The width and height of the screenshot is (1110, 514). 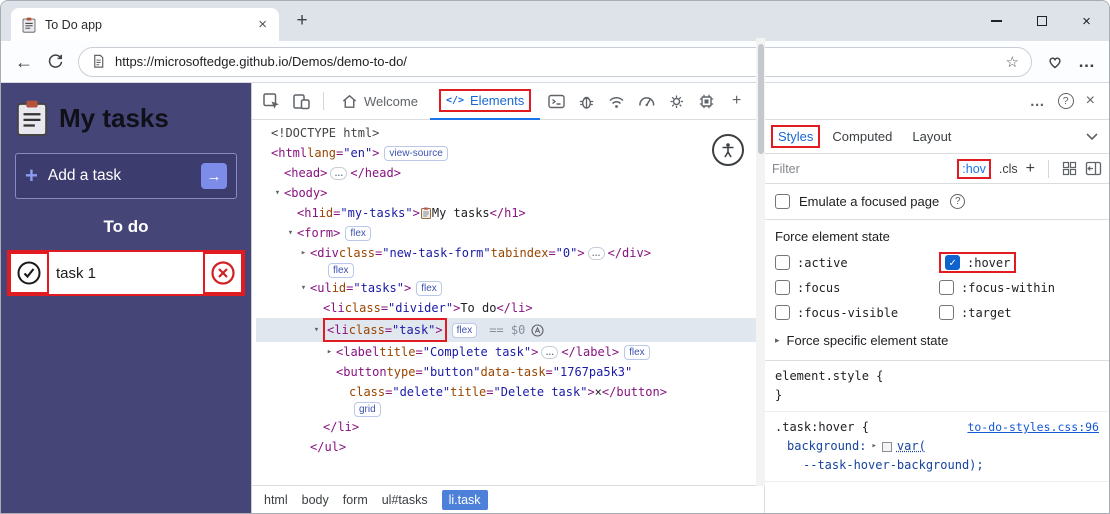 What do you see at coordinates (315, 500) in the screenshot?
I see `breadcrumb-body: body` at bounding box center [315, 500].